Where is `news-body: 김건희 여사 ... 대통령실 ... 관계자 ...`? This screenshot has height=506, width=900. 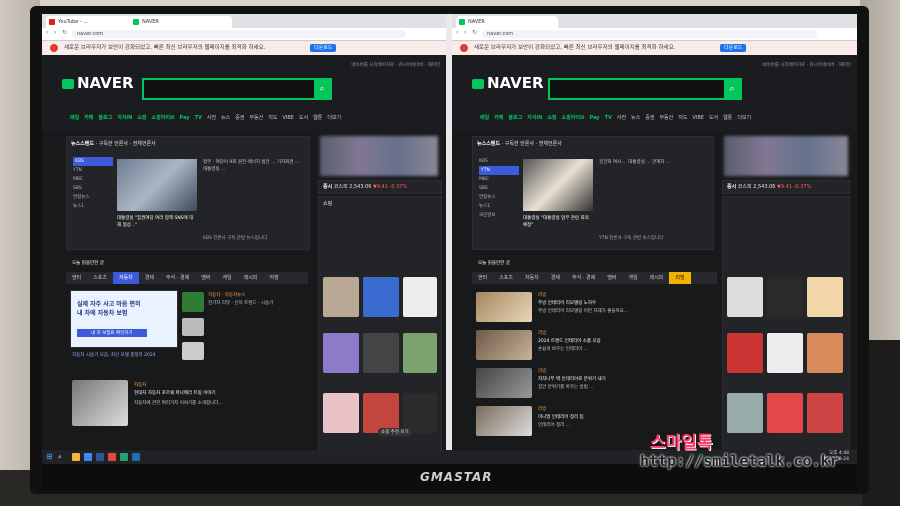
news-body: 김건희 여사 ... 대통령실 ... 관계자 ... is located at coordinates (654, 187).